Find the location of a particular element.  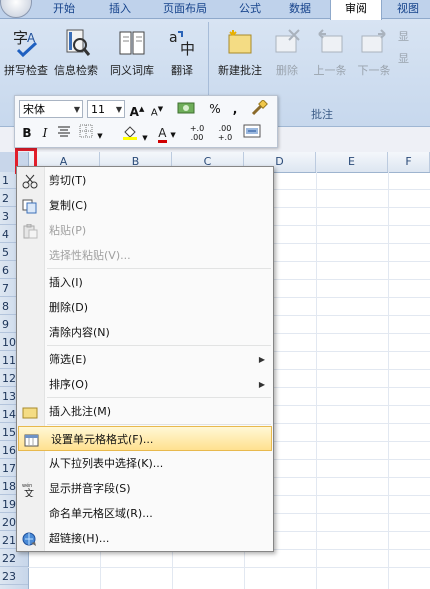

menu-item-insert-comment: 插入批注(M) is located at coordinates (145, 411).